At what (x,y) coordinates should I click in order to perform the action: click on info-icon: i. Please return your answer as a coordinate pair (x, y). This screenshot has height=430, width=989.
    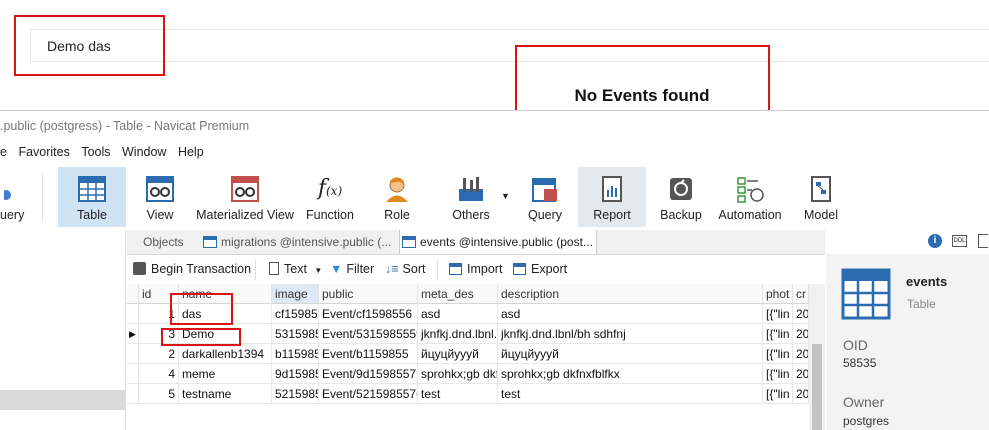
    Looking at the image, I should click on (935, 241).